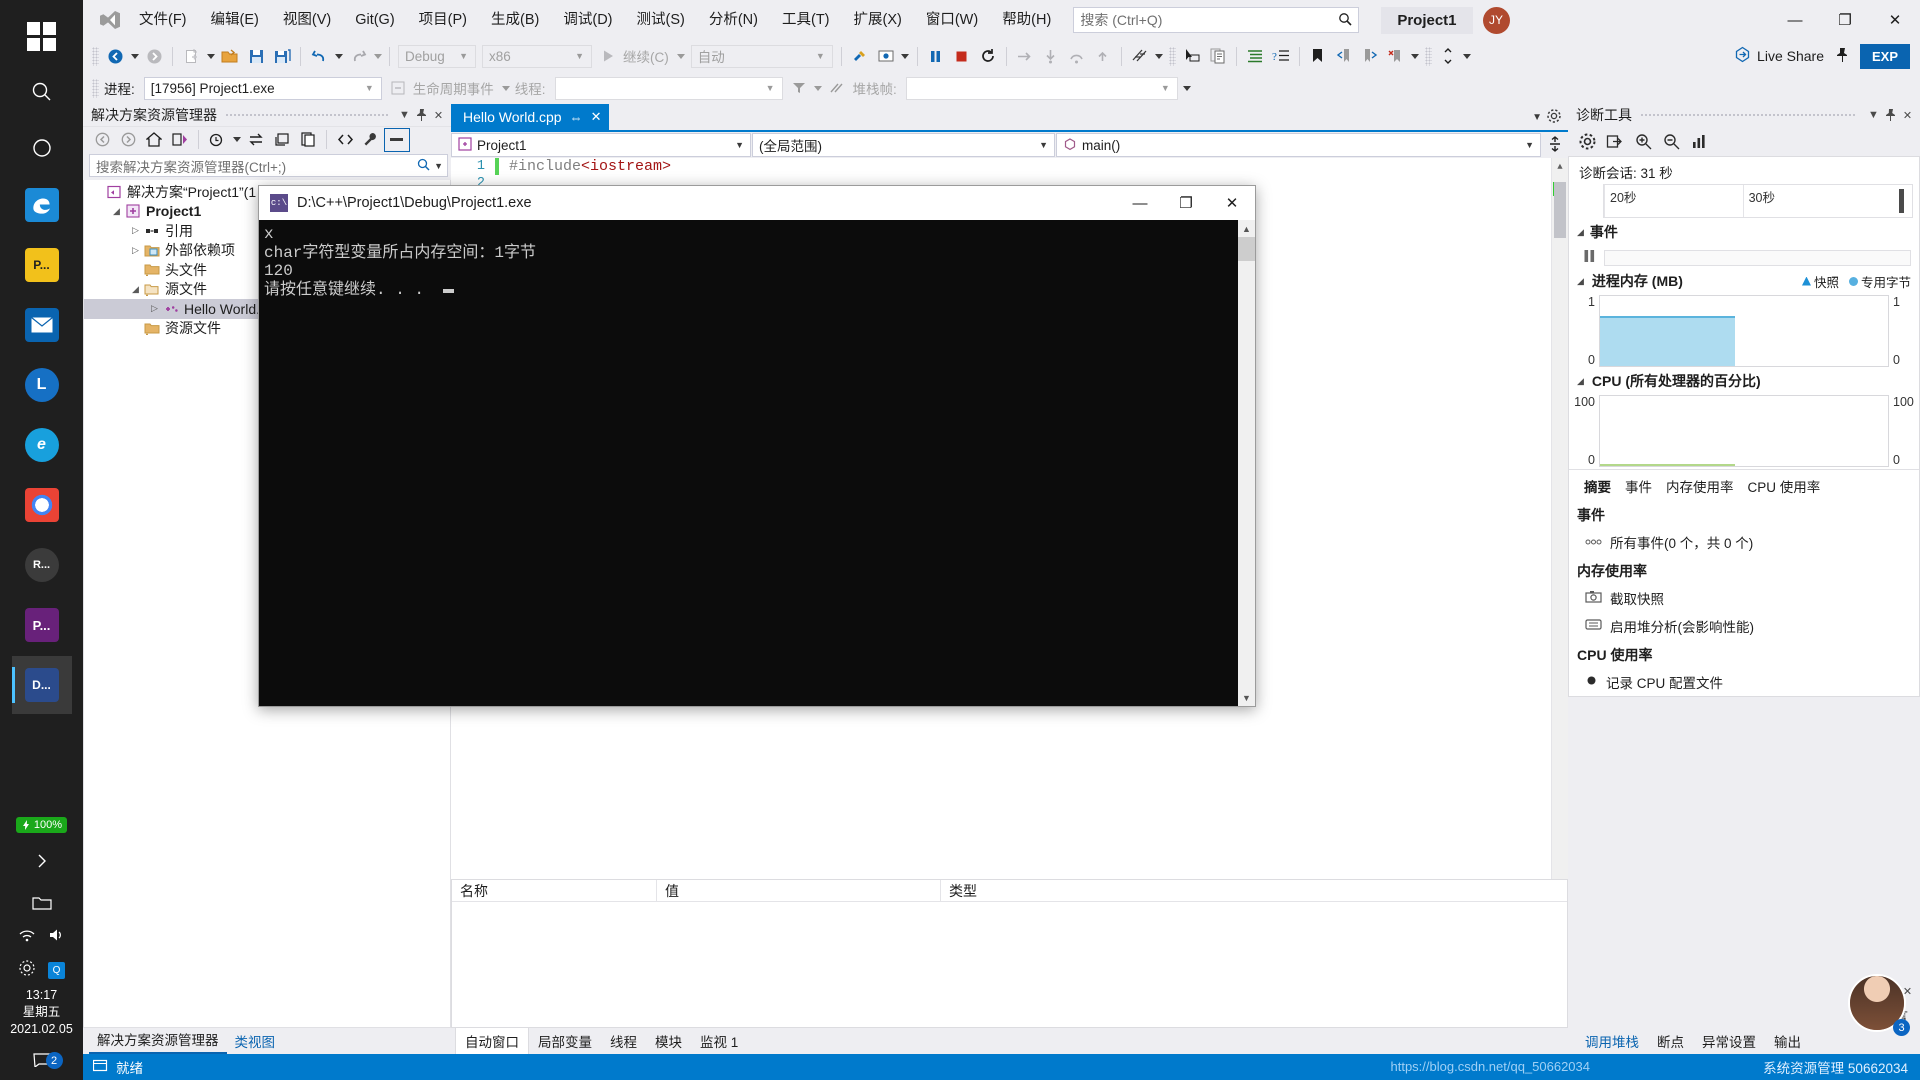 Image resolution: width=1920 pixels, height=1080 pixels. Describe the element at coordinates (1895, 20) in the screenshot. I see `close-button: ✕` at that location.